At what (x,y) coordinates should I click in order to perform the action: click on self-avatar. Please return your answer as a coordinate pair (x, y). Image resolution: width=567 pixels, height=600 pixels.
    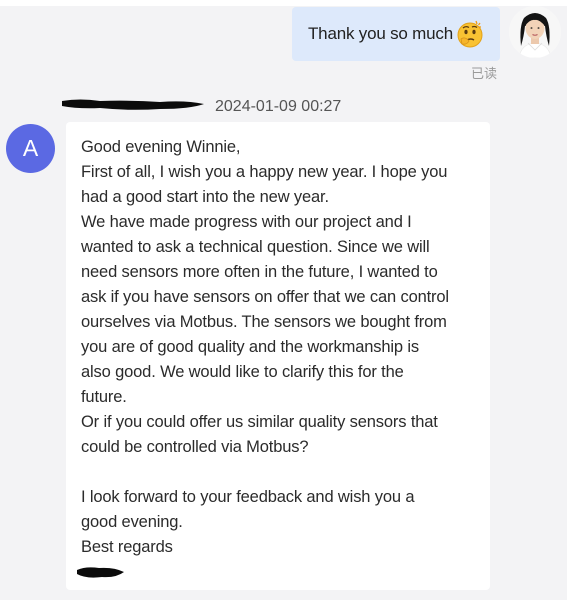
    Looking at the image, I should click on (535, 32).